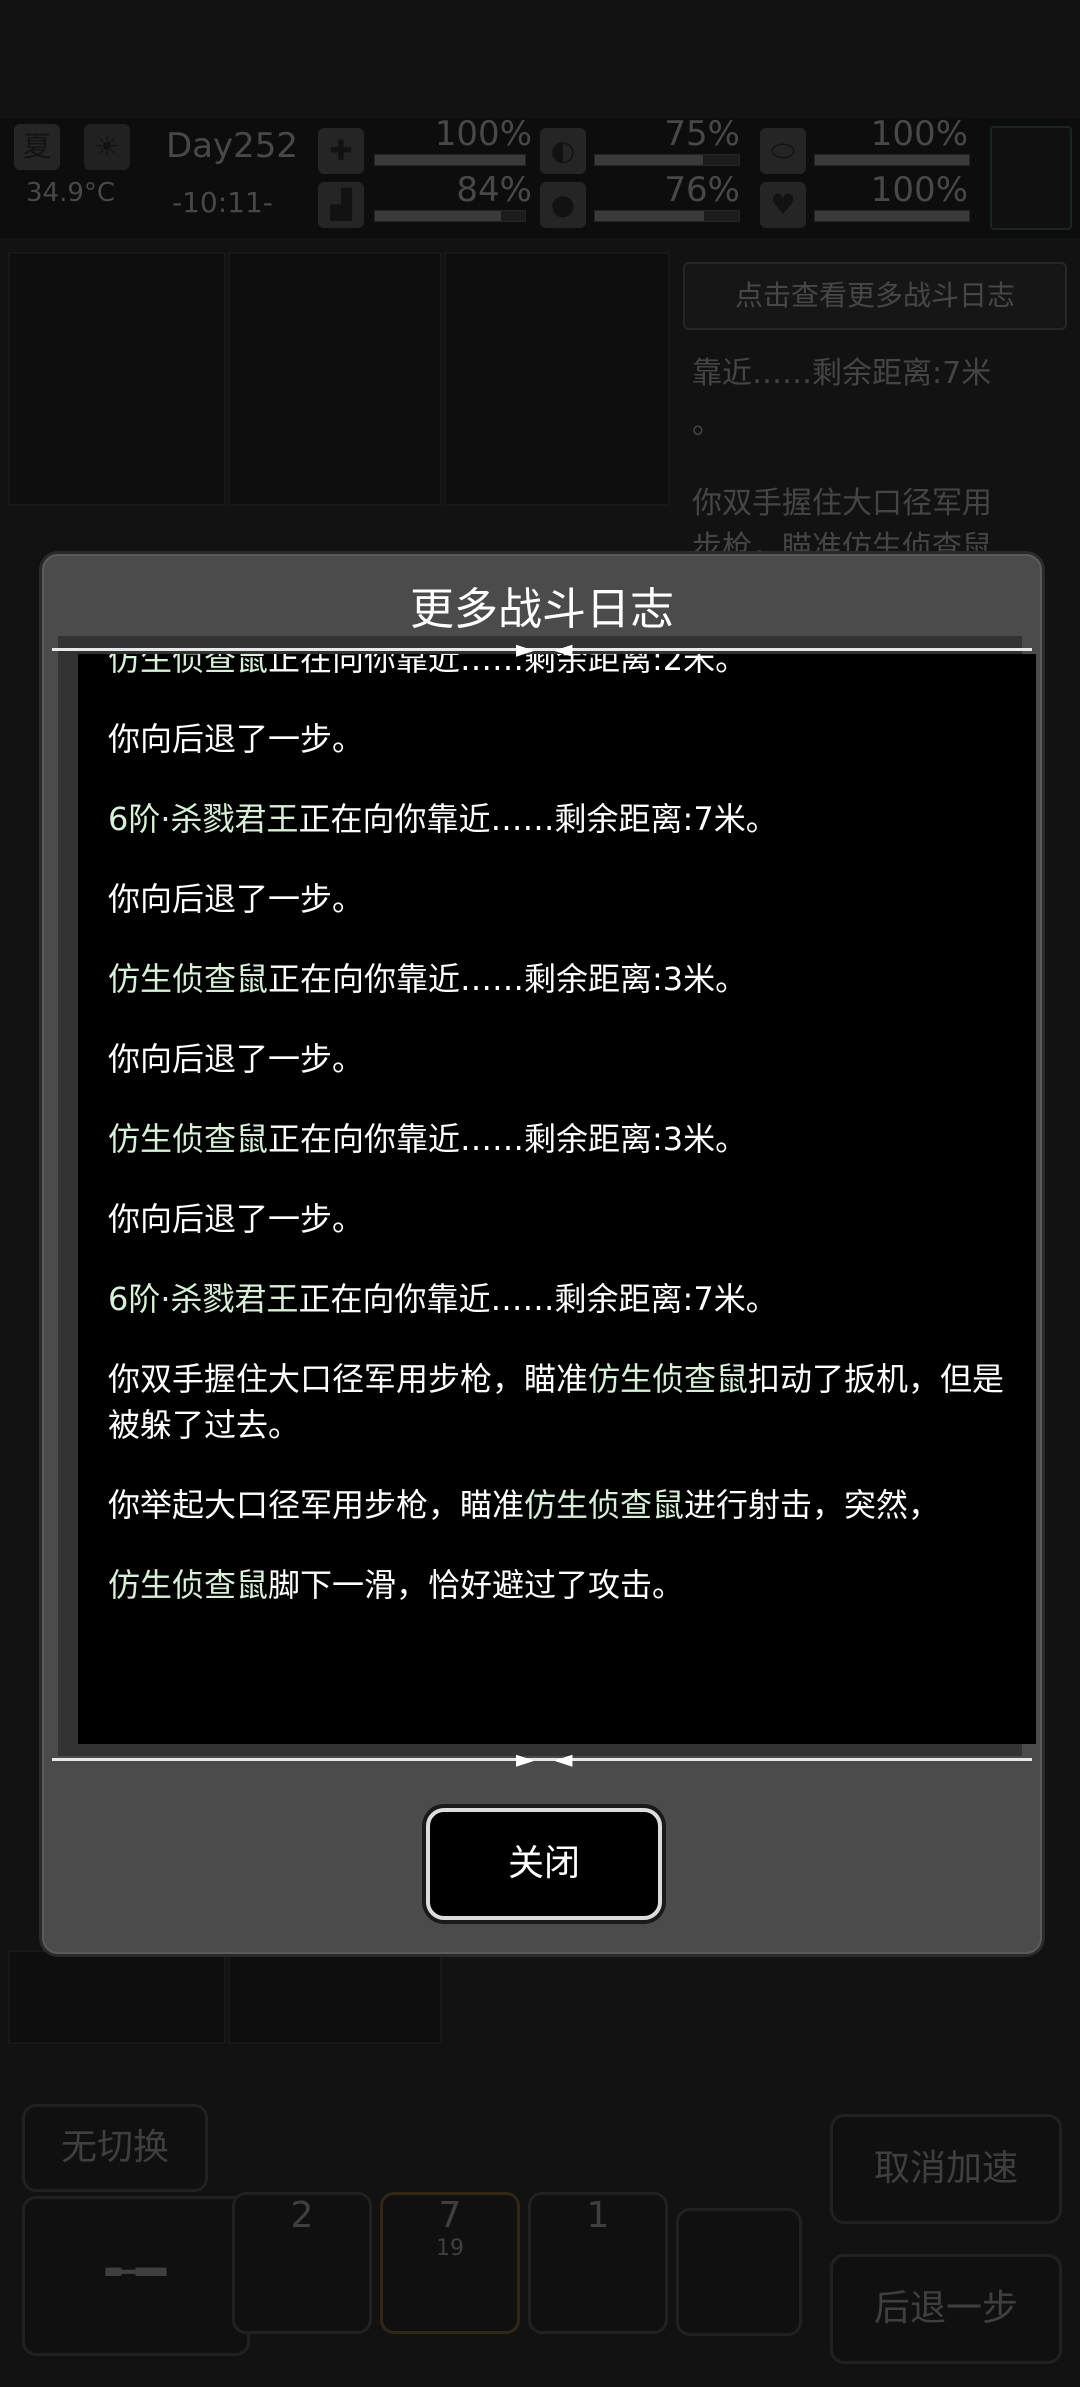 The height and width of the screenshot is (2387, 1080). Describe the element at coordinates (316, 1505) in the screenshot. I see `log-text: 你举起大口径军用步枪，瞄准` at that location.